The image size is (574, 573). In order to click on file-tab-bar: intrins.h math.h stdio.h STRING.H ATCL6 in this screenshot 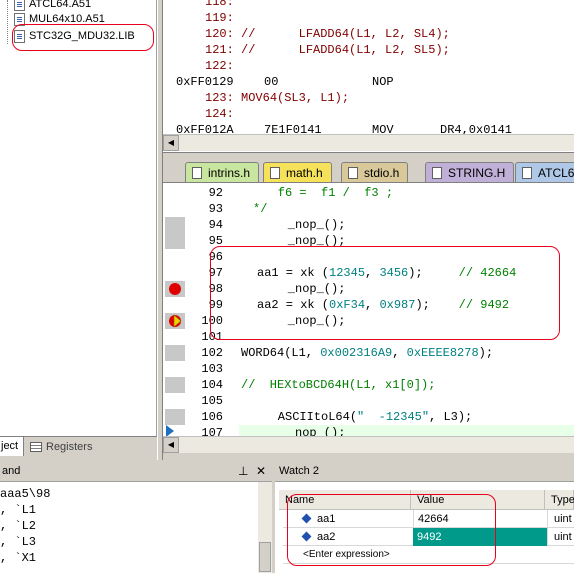, I will do `click(368, 167)`.